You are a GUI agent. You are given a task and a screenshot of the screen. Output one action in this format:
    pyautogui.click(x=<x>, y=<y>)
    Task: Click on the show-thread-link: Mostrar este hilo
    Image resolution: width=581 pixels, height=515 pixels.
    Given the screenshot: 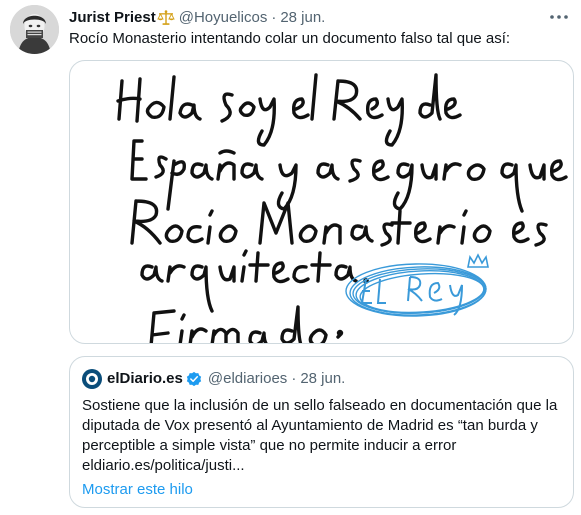 What is the action you would take?
    pyautogui.click(x=137, y=490)
    